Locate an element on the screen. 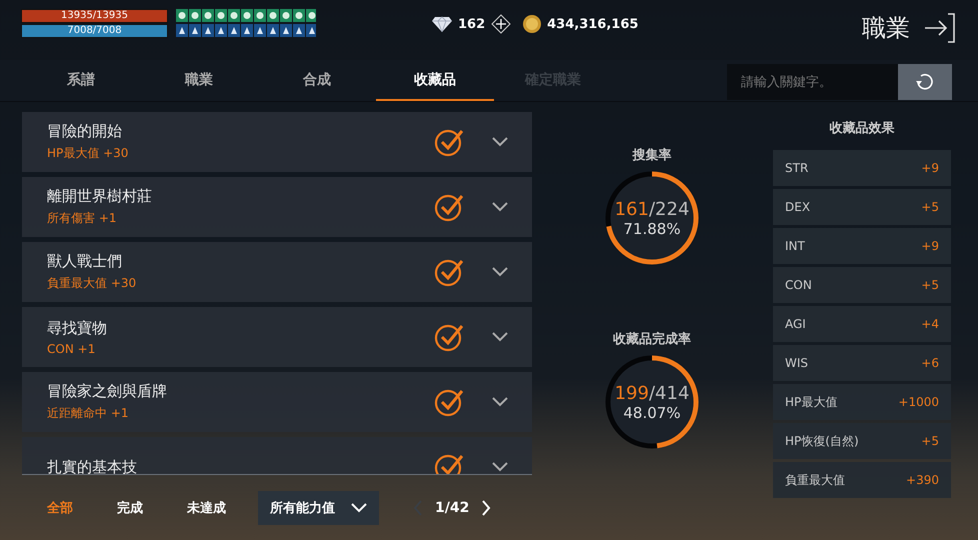  effects-title: 收藏品效果 is located at coordinates (862, 128).